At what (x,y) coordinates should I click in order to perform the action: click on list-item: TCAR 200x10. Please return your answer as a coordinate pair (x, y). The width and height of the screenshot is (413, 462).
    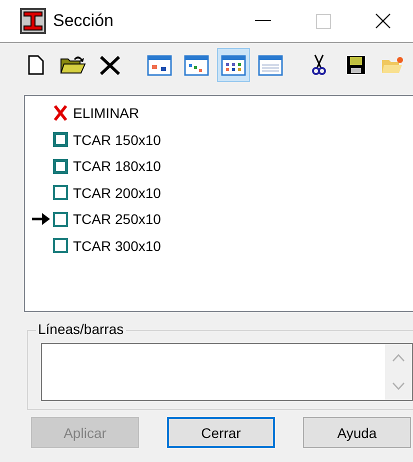
    Looking at the image, I should click on (107, 192).